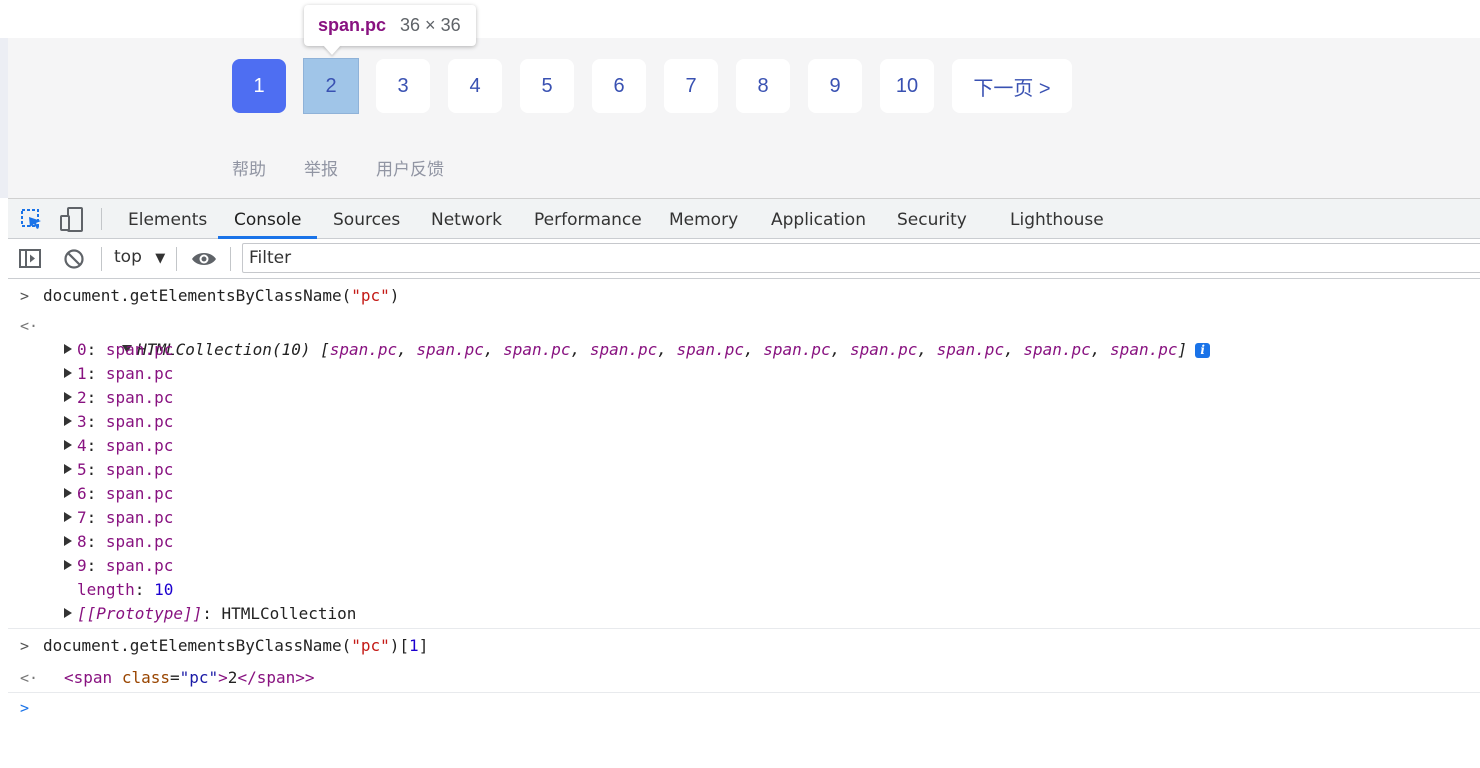  What do you see at coordinates (366, 219) in the screenshot?
I see `tab-sources: Sources` at bounding box center [366, 219].